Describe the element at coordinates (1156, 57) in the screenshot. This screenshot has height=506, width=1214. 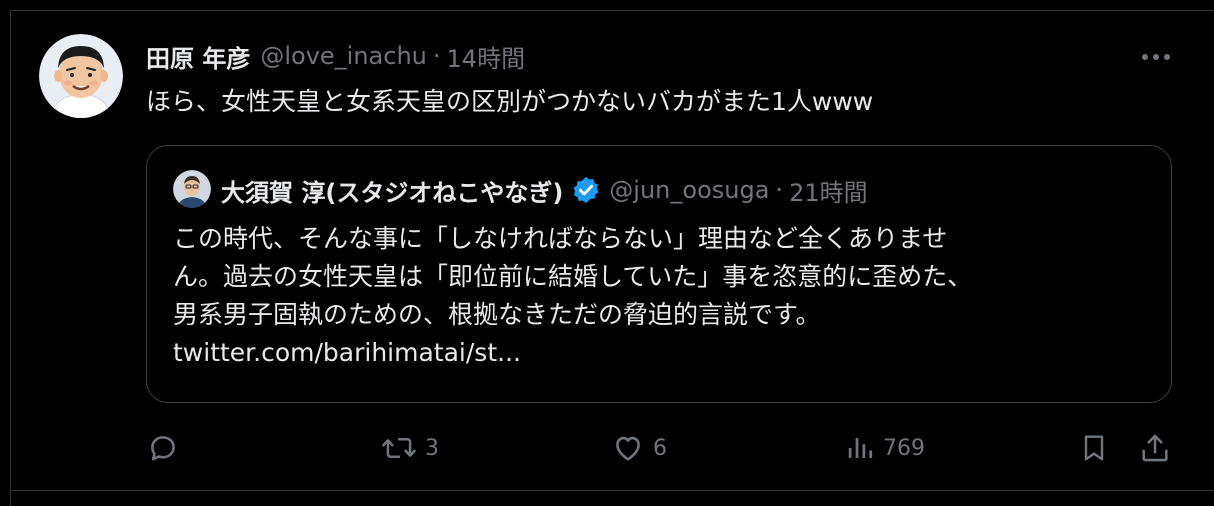
I see `more-icon` at that location.